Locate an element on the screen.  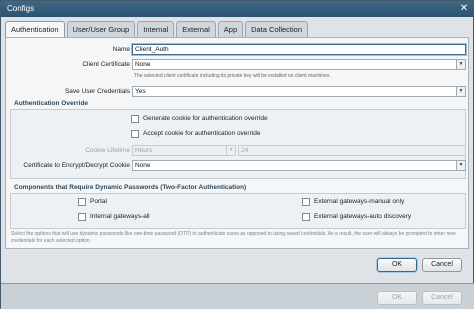
parent-ok-button: OK is located at coordinates (397, 298).